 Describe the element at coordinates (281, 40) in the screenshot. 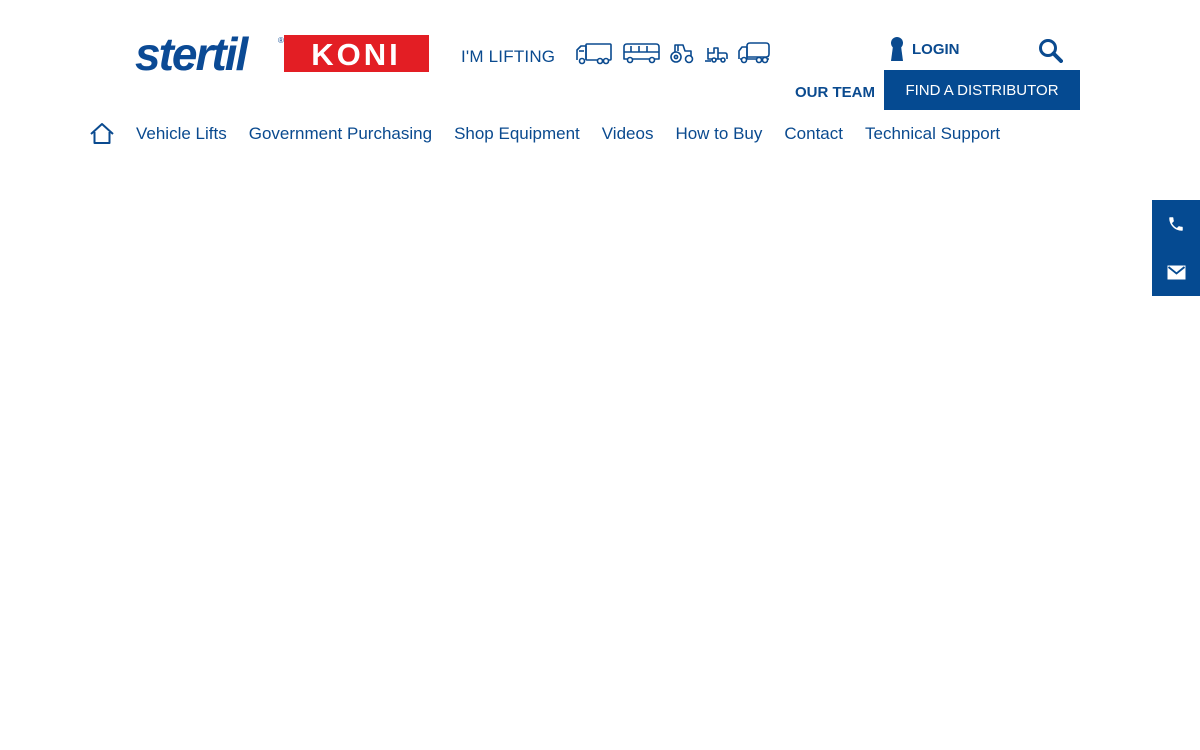

I see `logo-registered-mark: ®` at that location.